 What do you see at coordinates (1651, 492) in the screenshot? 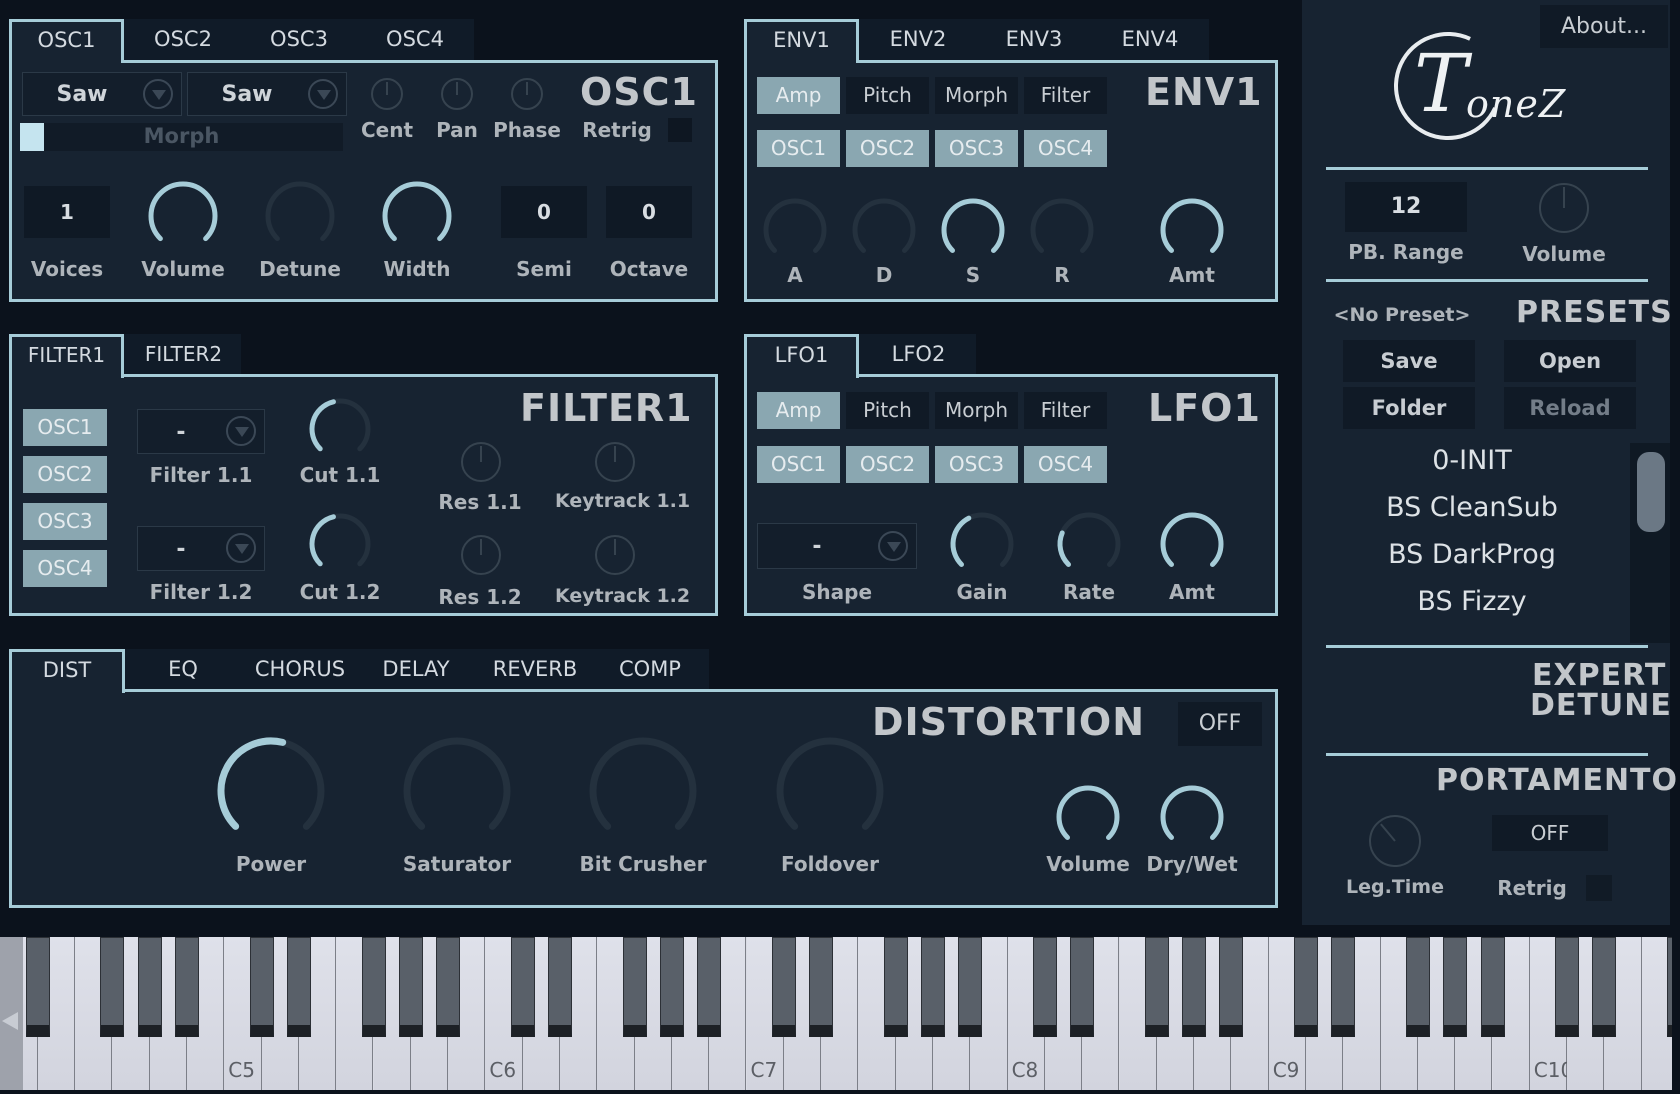
I see `preset-list-scroll-thumb` at bounding box center [1651, 492].